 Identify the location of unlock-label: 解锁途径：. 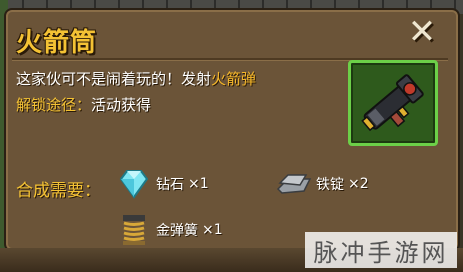
(54, 105).